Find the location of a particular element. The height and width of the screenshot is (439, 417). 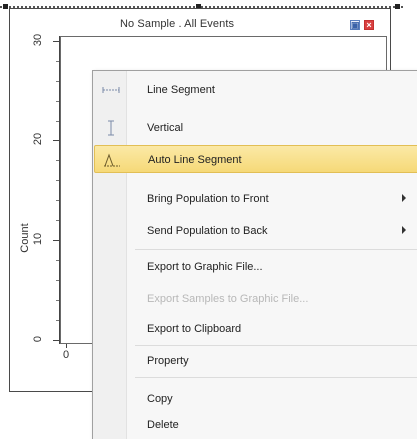

menu-item-label: Auto Line Segment is located at coordinates (195, 160).